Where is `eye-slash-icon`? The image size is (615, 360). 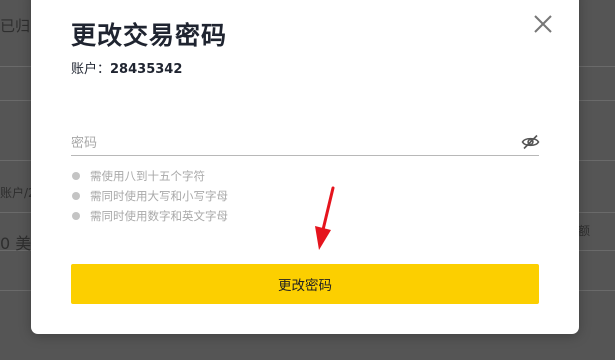 eye-slash-icon is located at coordinates (530, 142).